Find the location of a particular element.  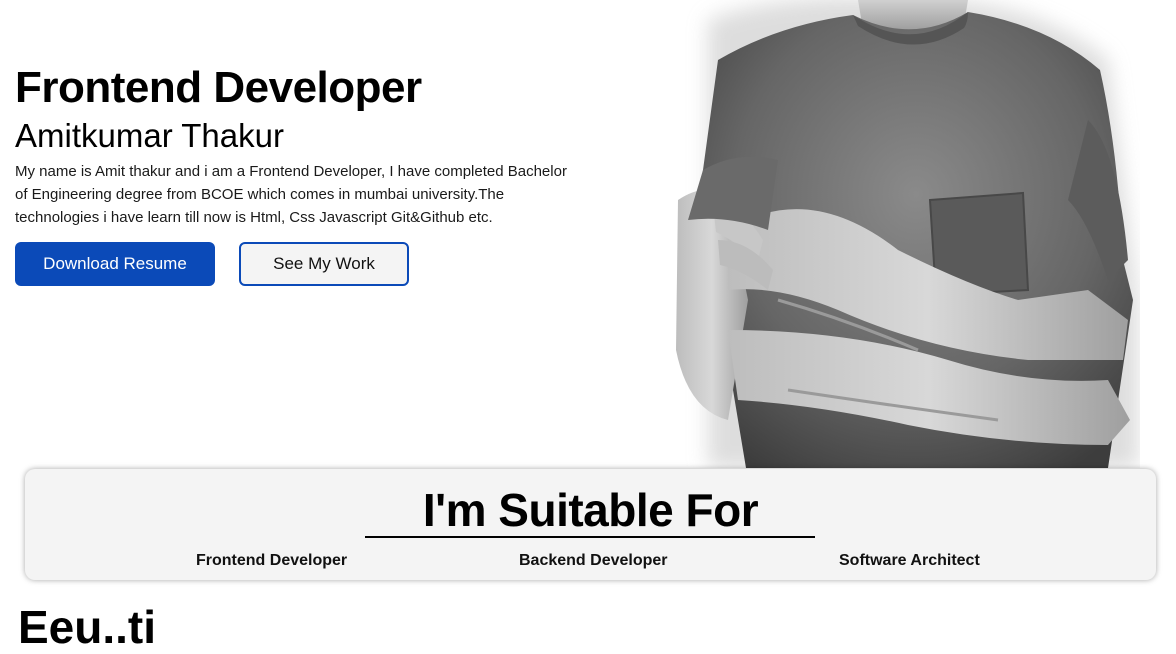

hero-title: Frontend Developer is located at coordinates (218, 87).